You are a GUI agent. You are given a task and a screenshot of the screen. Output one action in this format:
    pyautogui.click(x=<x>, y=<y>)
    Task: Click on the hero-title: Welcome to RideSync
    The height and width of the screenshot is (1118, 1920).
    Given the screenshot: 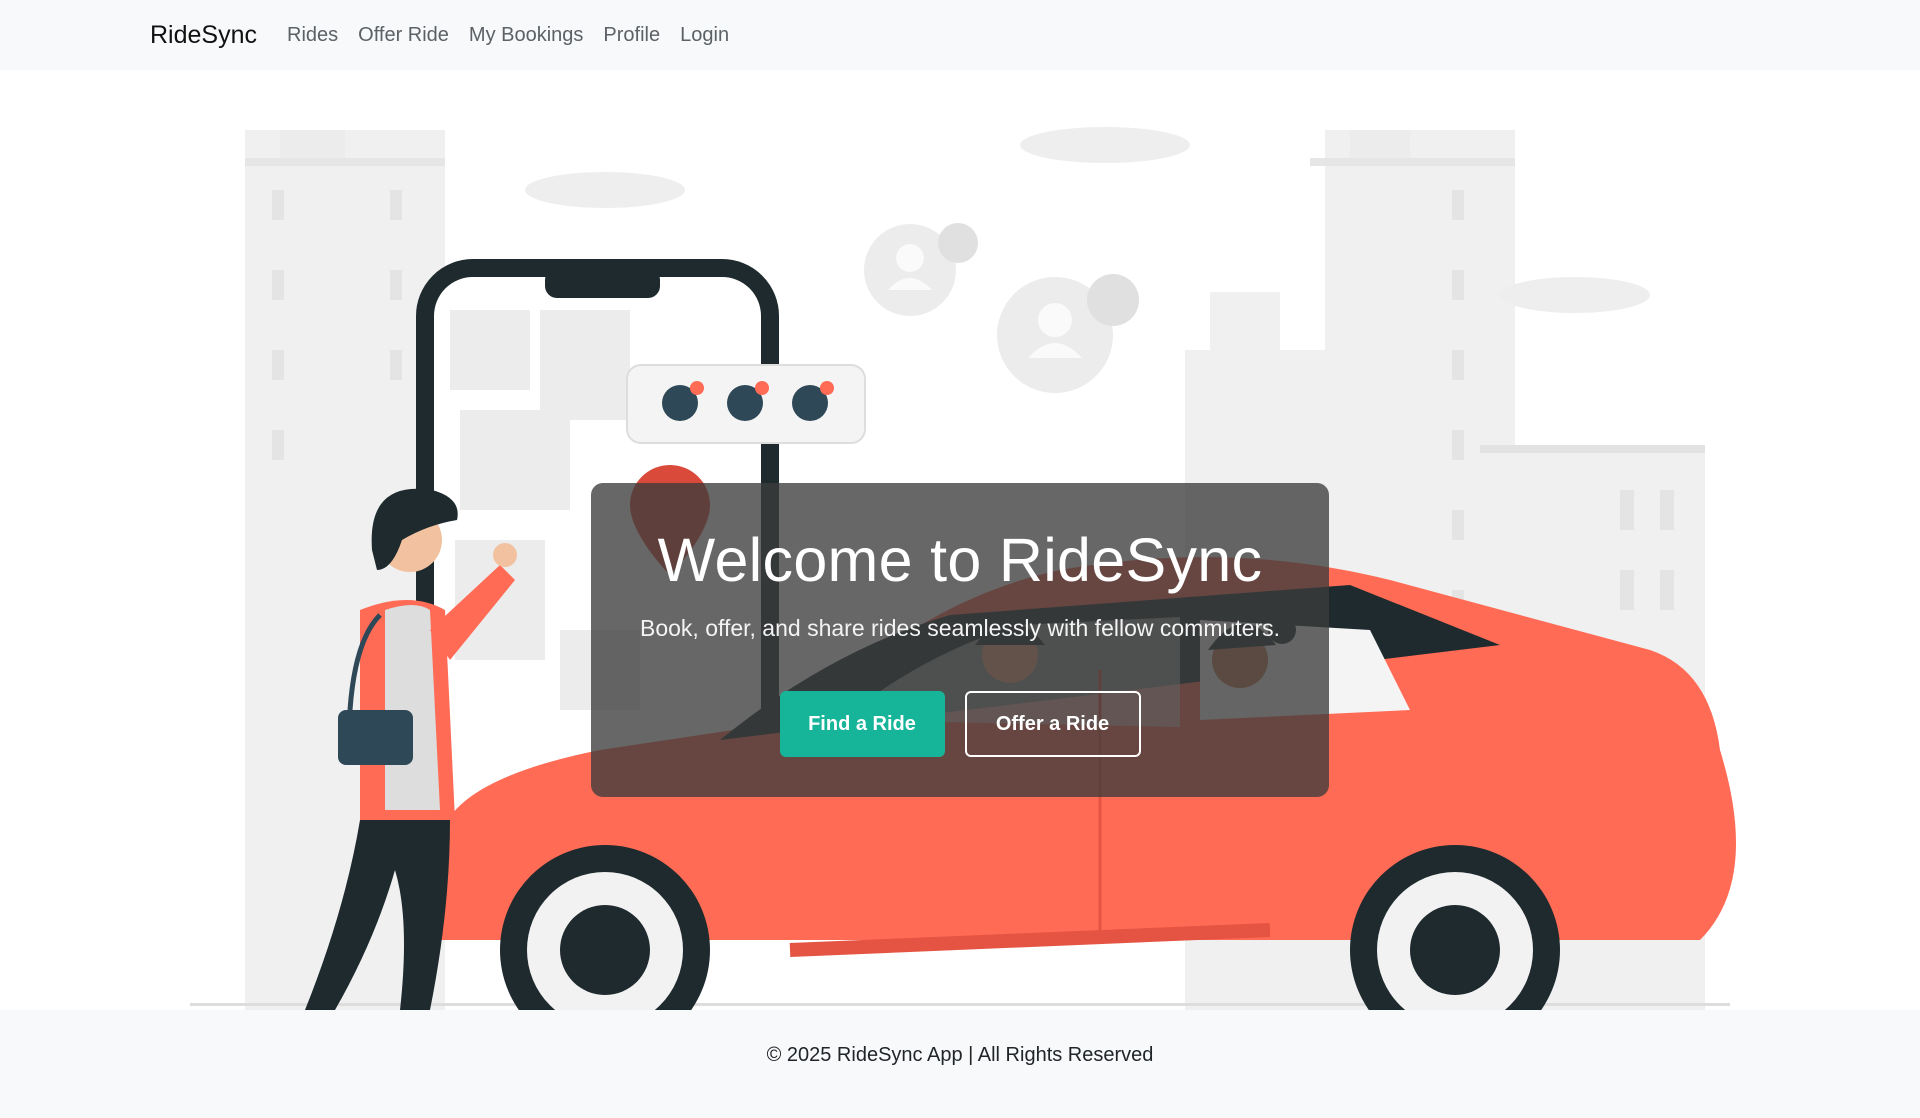 What is the action you would take?
    pyautogui.click(x=960, y=560)
    